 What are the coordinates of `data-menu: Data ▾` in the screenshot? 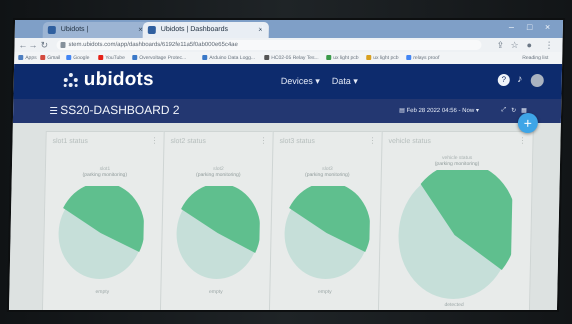 It's located at (345, 81).